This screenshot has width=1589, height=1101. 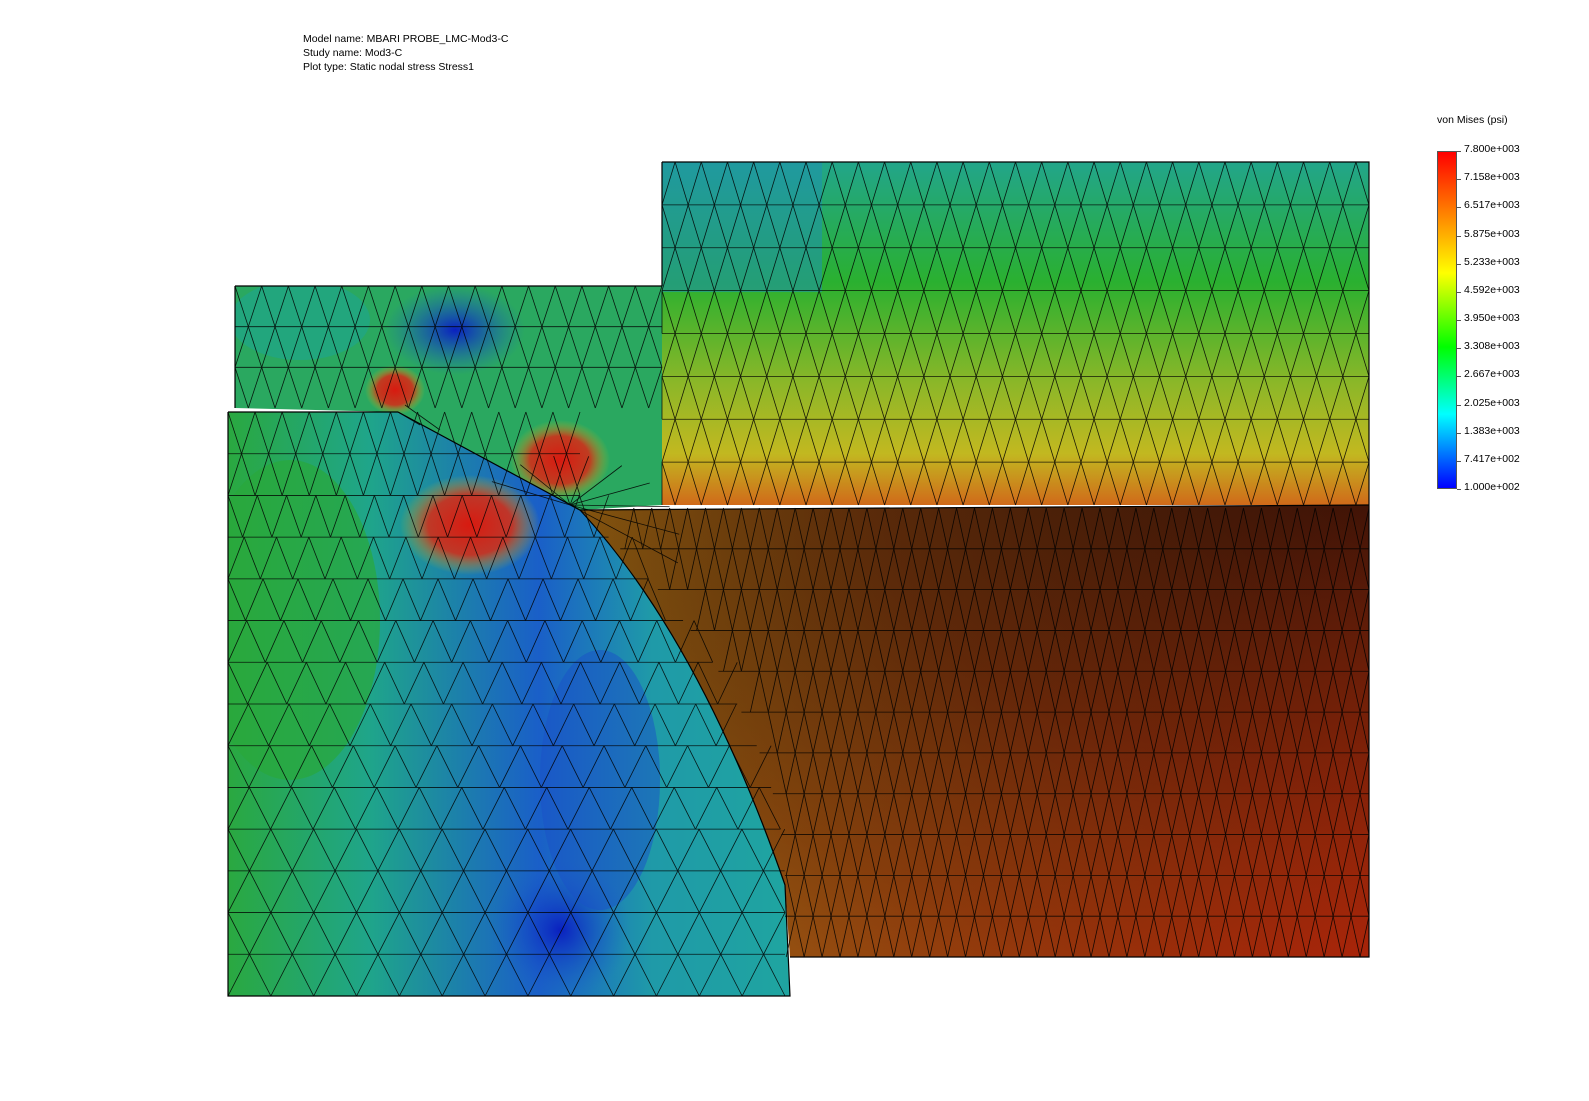 What do you see at coordinates (1492, 289) in the screenshot?
I see `legend-label: 4.592e+003` at bounding box center [1492, 289].